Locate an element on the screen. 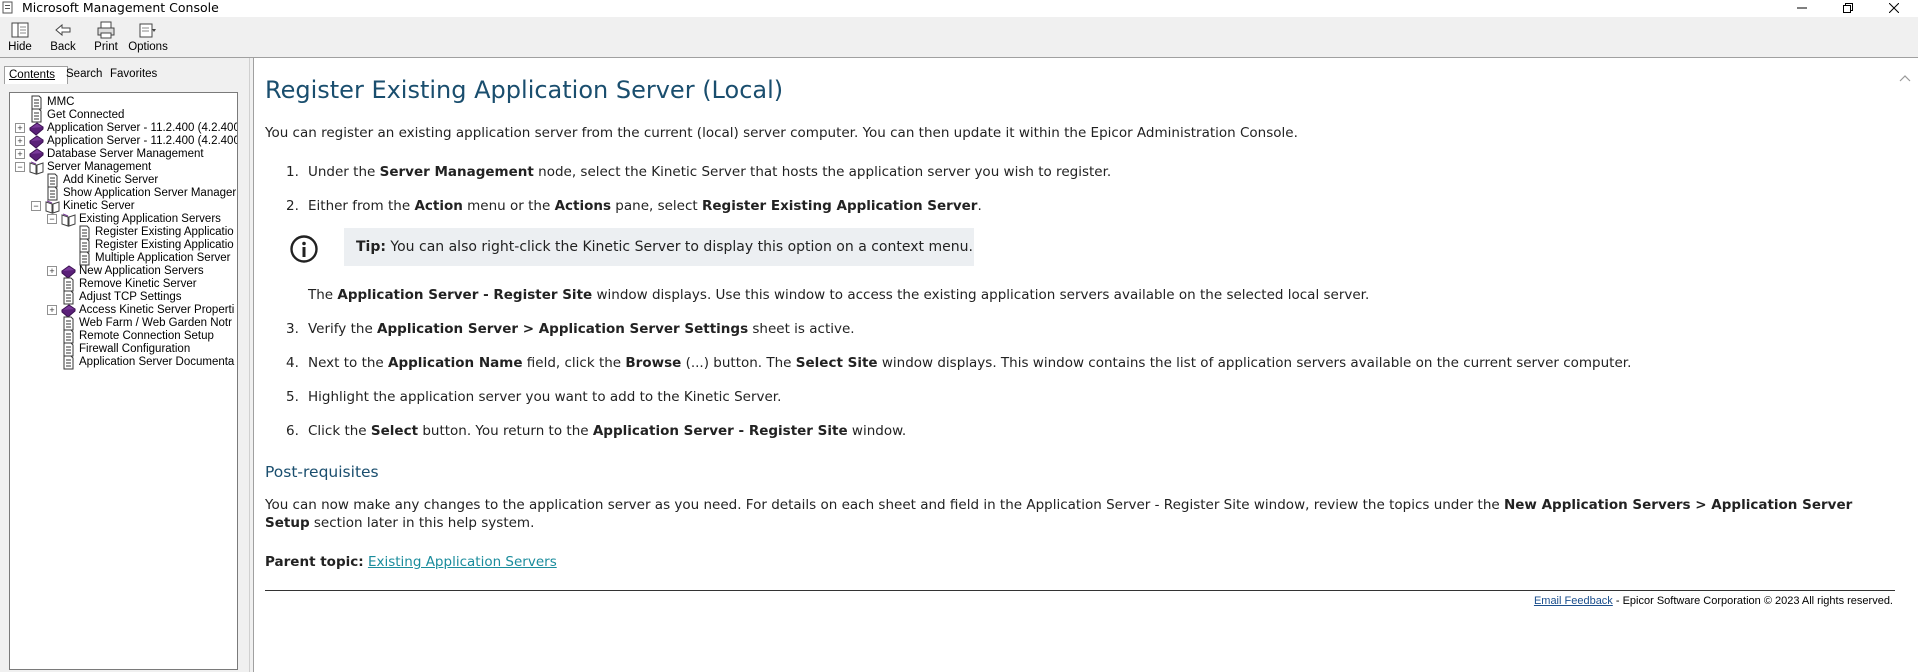 The height and width of the screenshot is (672, 1918). parent-topic-link: Existing Application Servers is located at coordinates (462, 562).